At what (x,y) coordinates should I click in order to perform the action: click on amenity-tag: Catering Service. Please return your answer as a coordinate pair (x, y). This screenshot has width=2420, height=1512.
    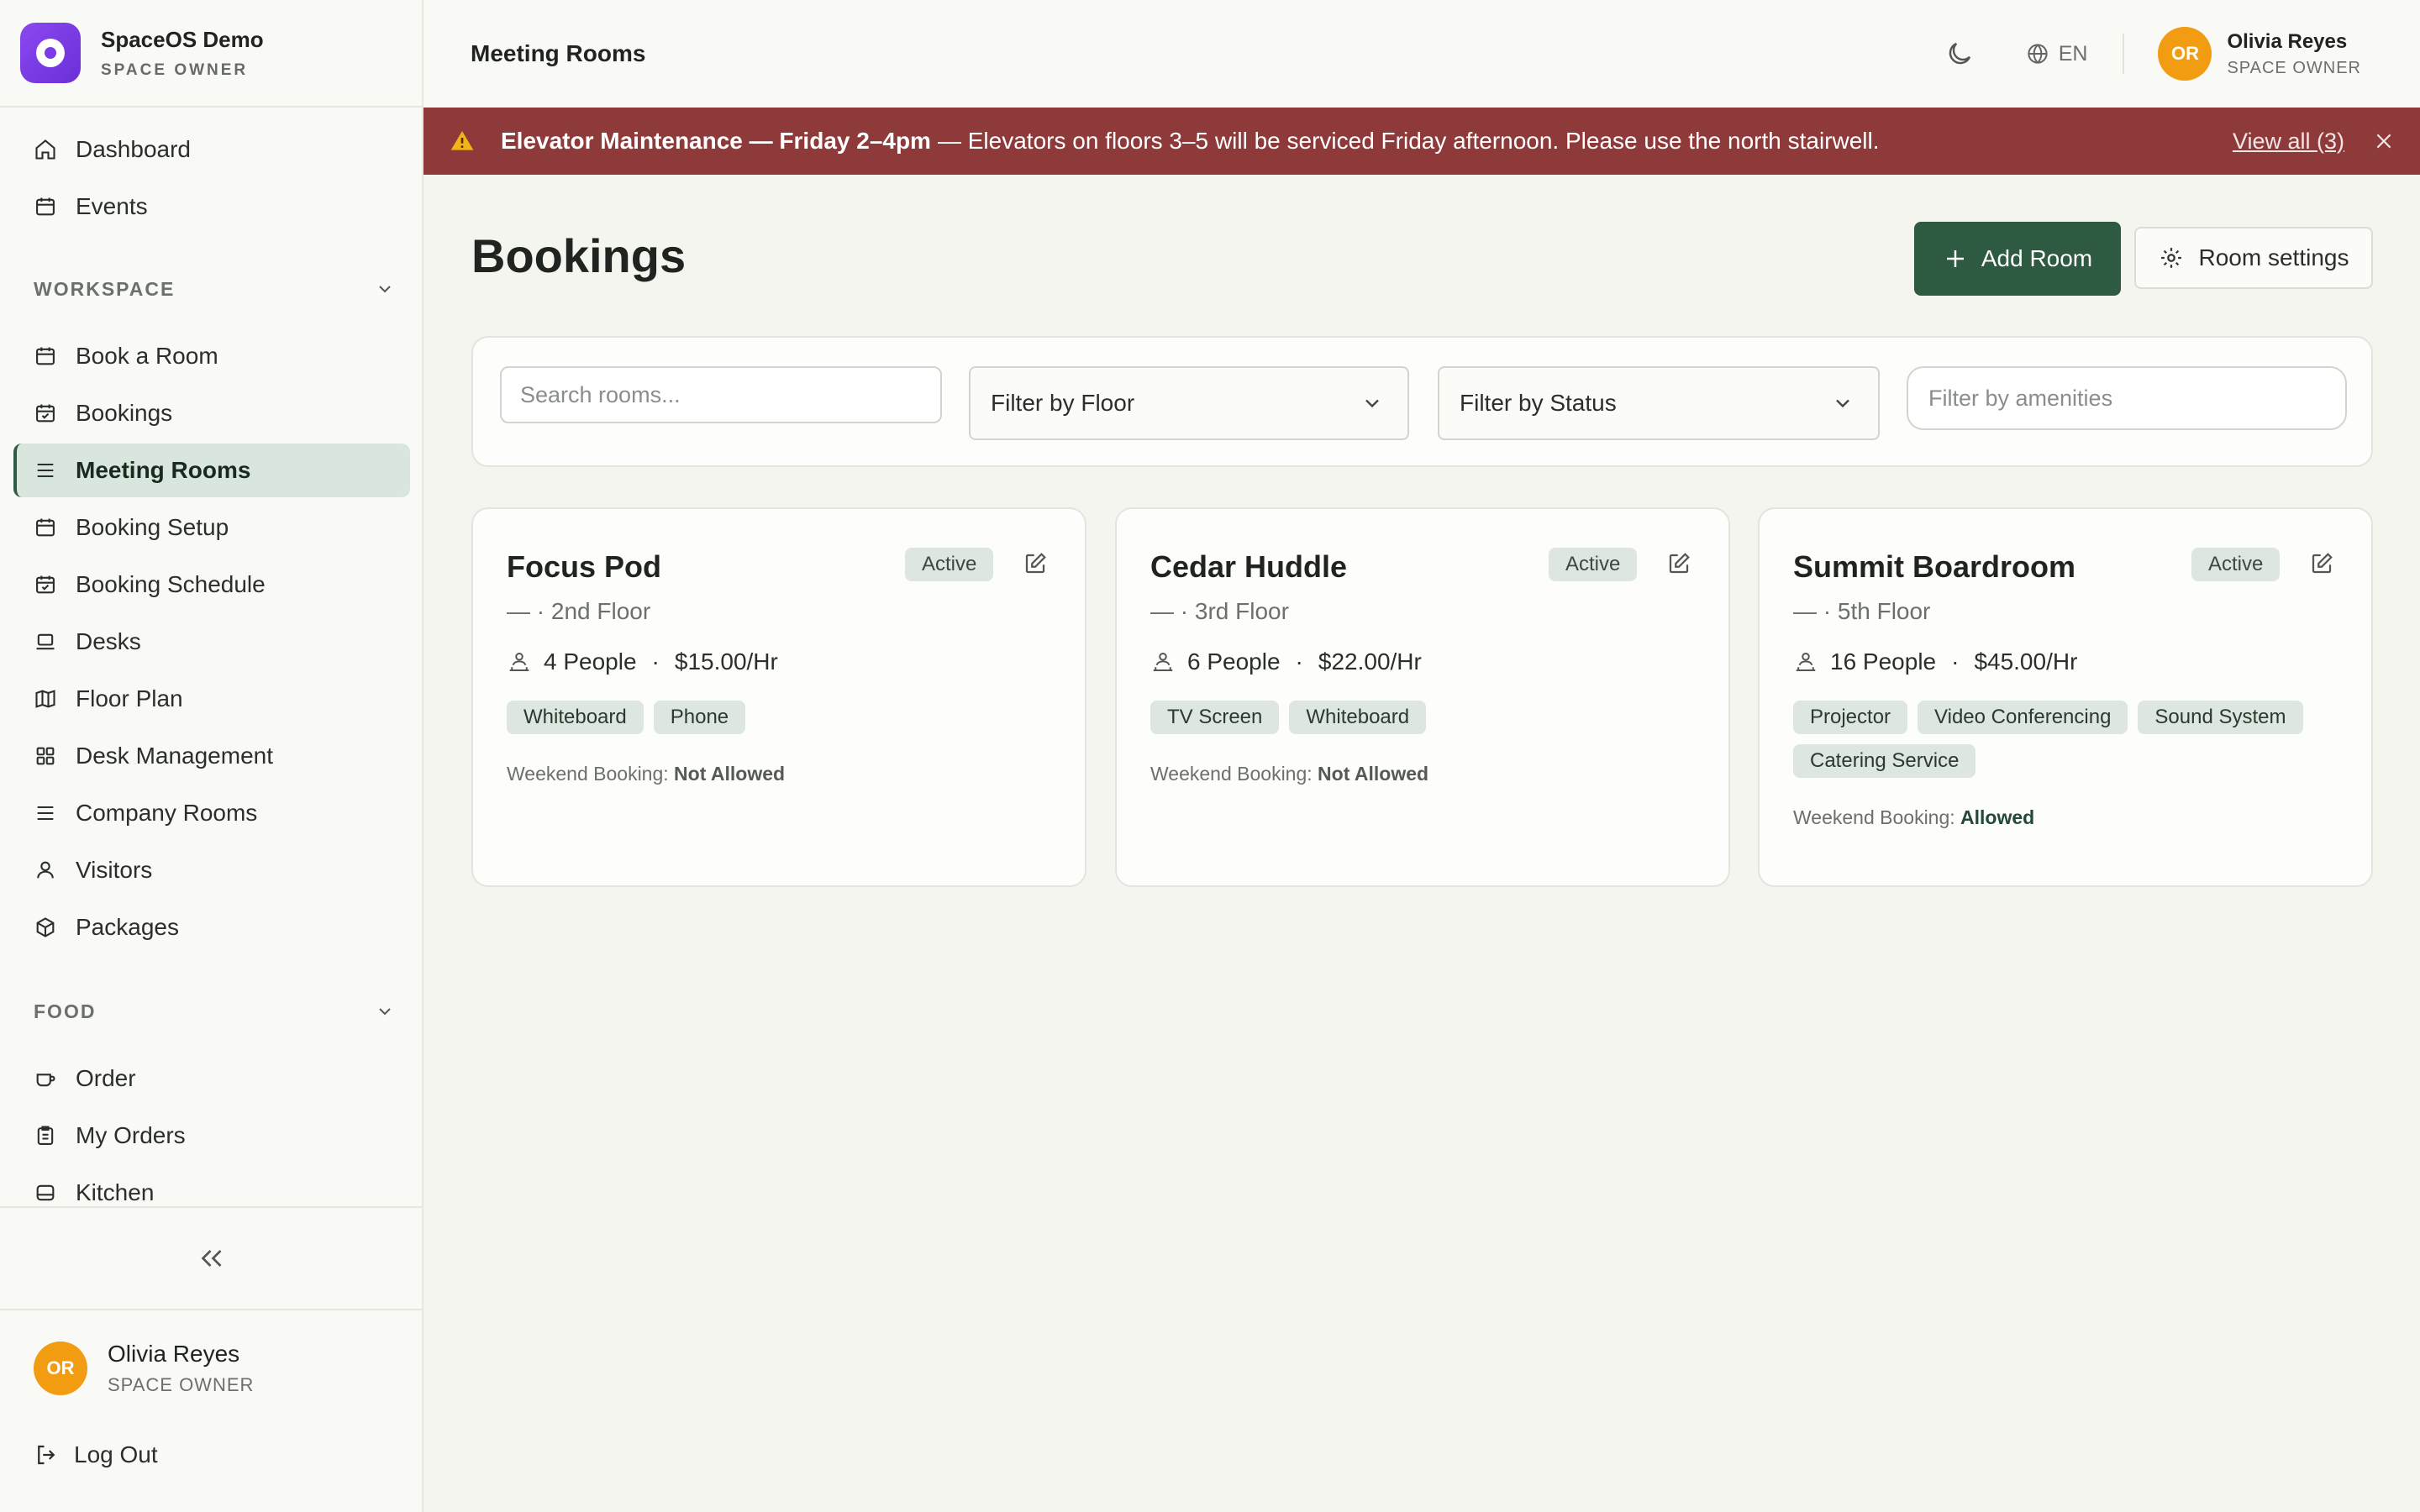
    Looking at the image, I should click on (1884, 761).